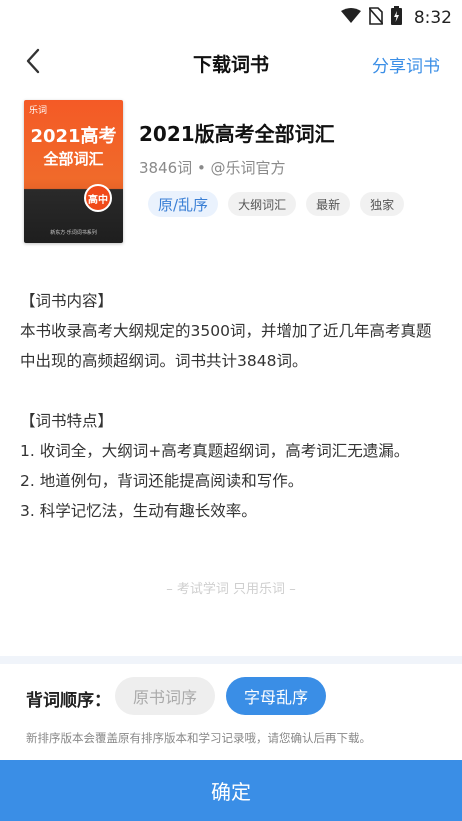  Describe the element at coordinates (350, 17) in the screenshot. I see `wifi-icon` at that location.